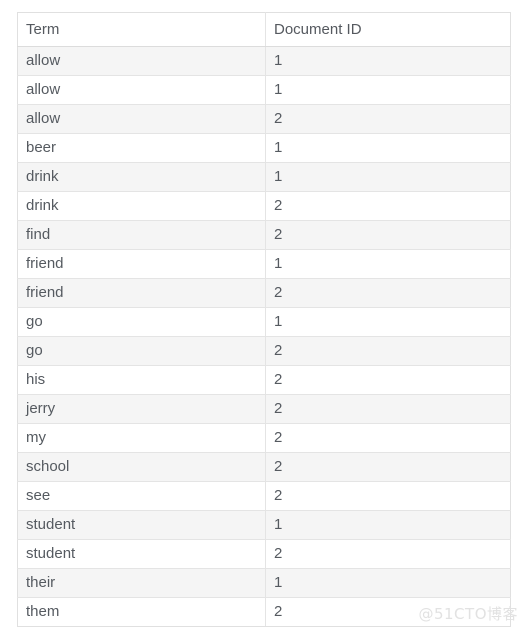  I want to click on table-row: my 2, so click(264, 438).